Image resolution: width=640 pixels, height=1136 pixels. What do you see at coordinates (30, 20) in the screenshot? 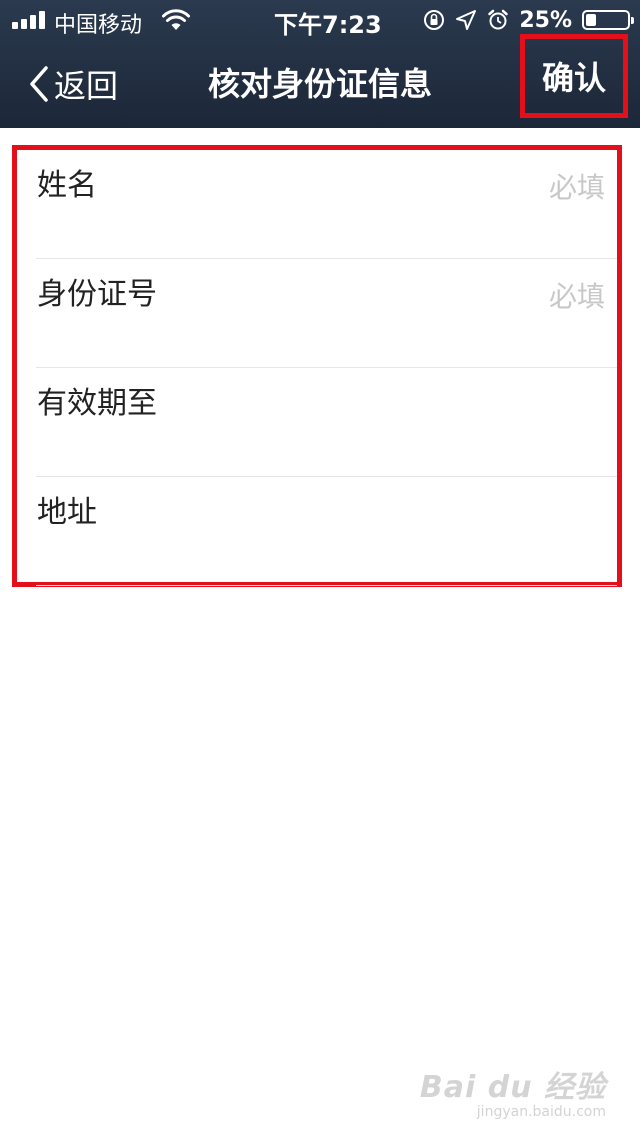
I see `signal-icon` at bounding box center [30, 20].